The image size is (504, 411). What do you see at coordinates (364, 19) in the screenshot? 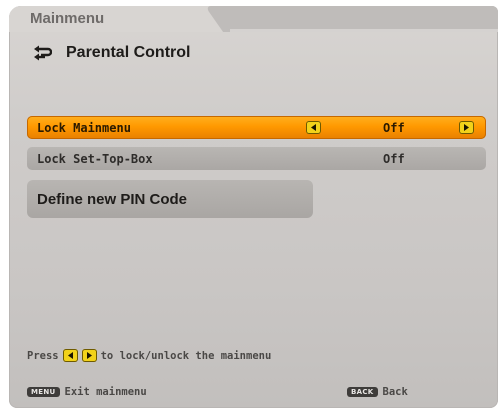
I see `panel-tab` at bounding box center [364, 19].